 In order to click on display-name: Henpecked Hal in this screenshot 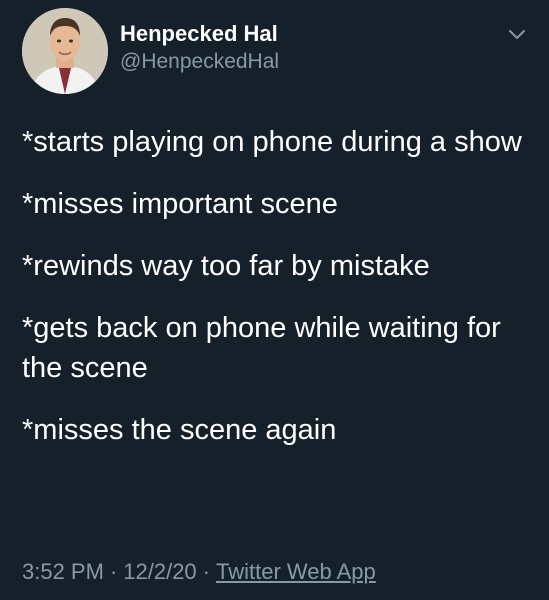, I will do `click(199, 34)`.